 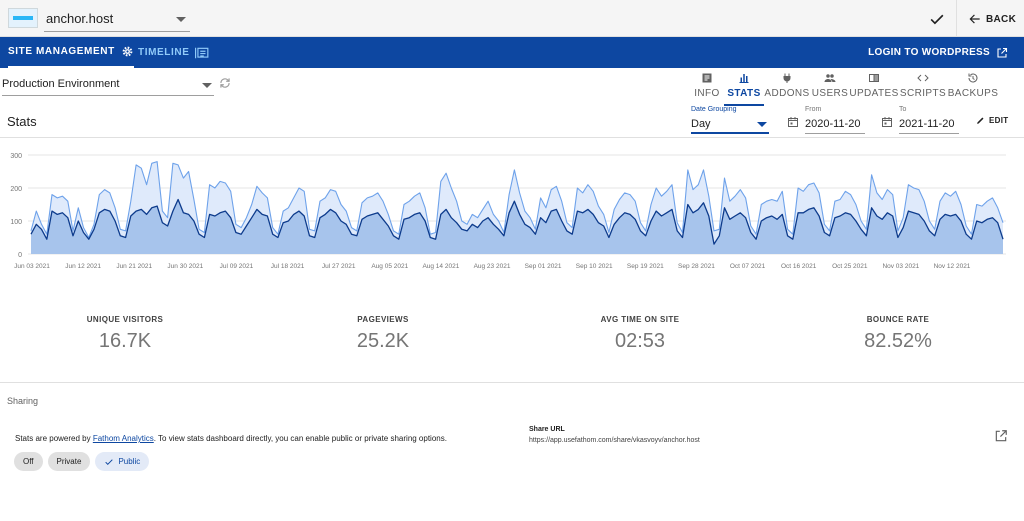 I want to click on timeline-icon, so click(x=202, y=52).